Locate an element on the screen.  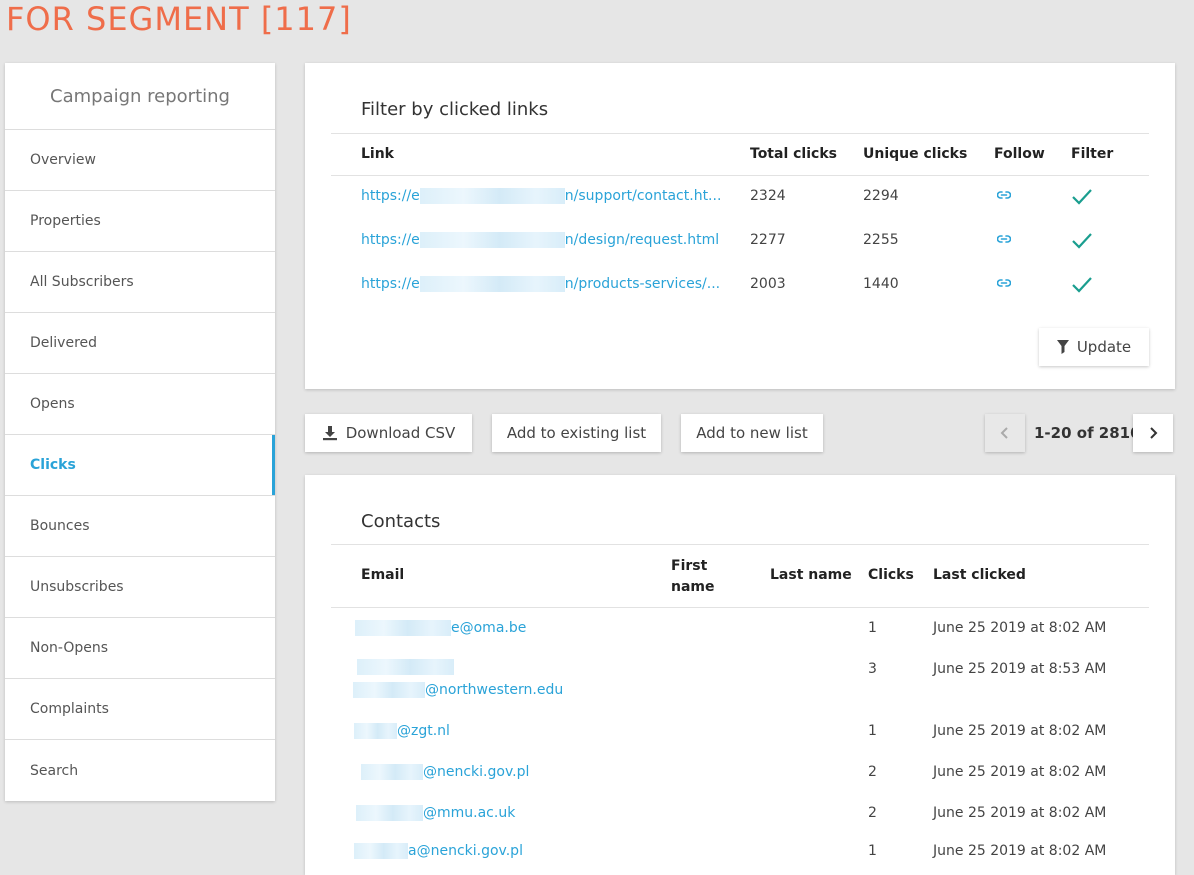
contact-email: @mmu.ac.uk is located at coordinates (435, 813).